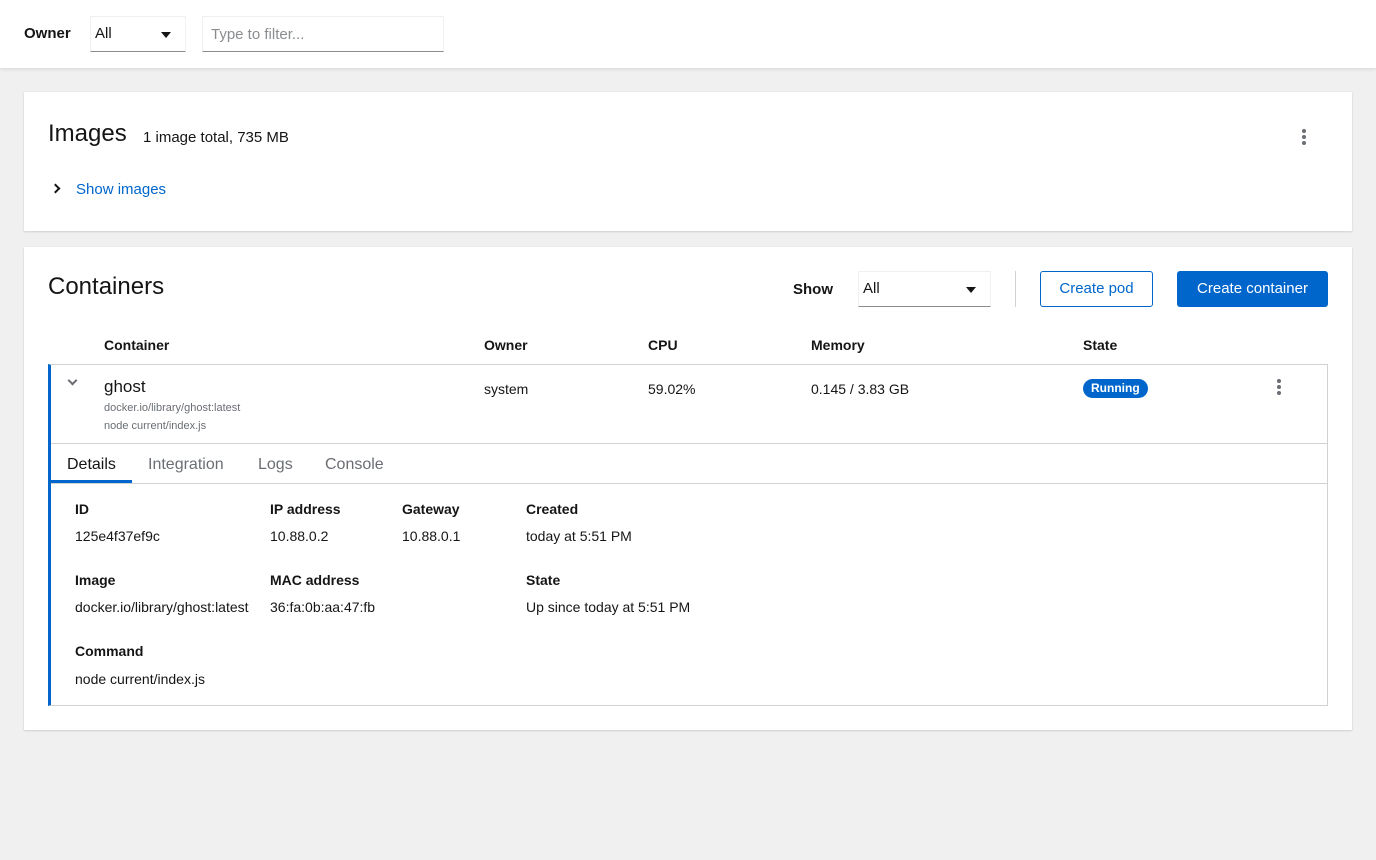  Describe the element at coordinates (87, 133) in the screenshot. I see `images-title: Images` at that location.